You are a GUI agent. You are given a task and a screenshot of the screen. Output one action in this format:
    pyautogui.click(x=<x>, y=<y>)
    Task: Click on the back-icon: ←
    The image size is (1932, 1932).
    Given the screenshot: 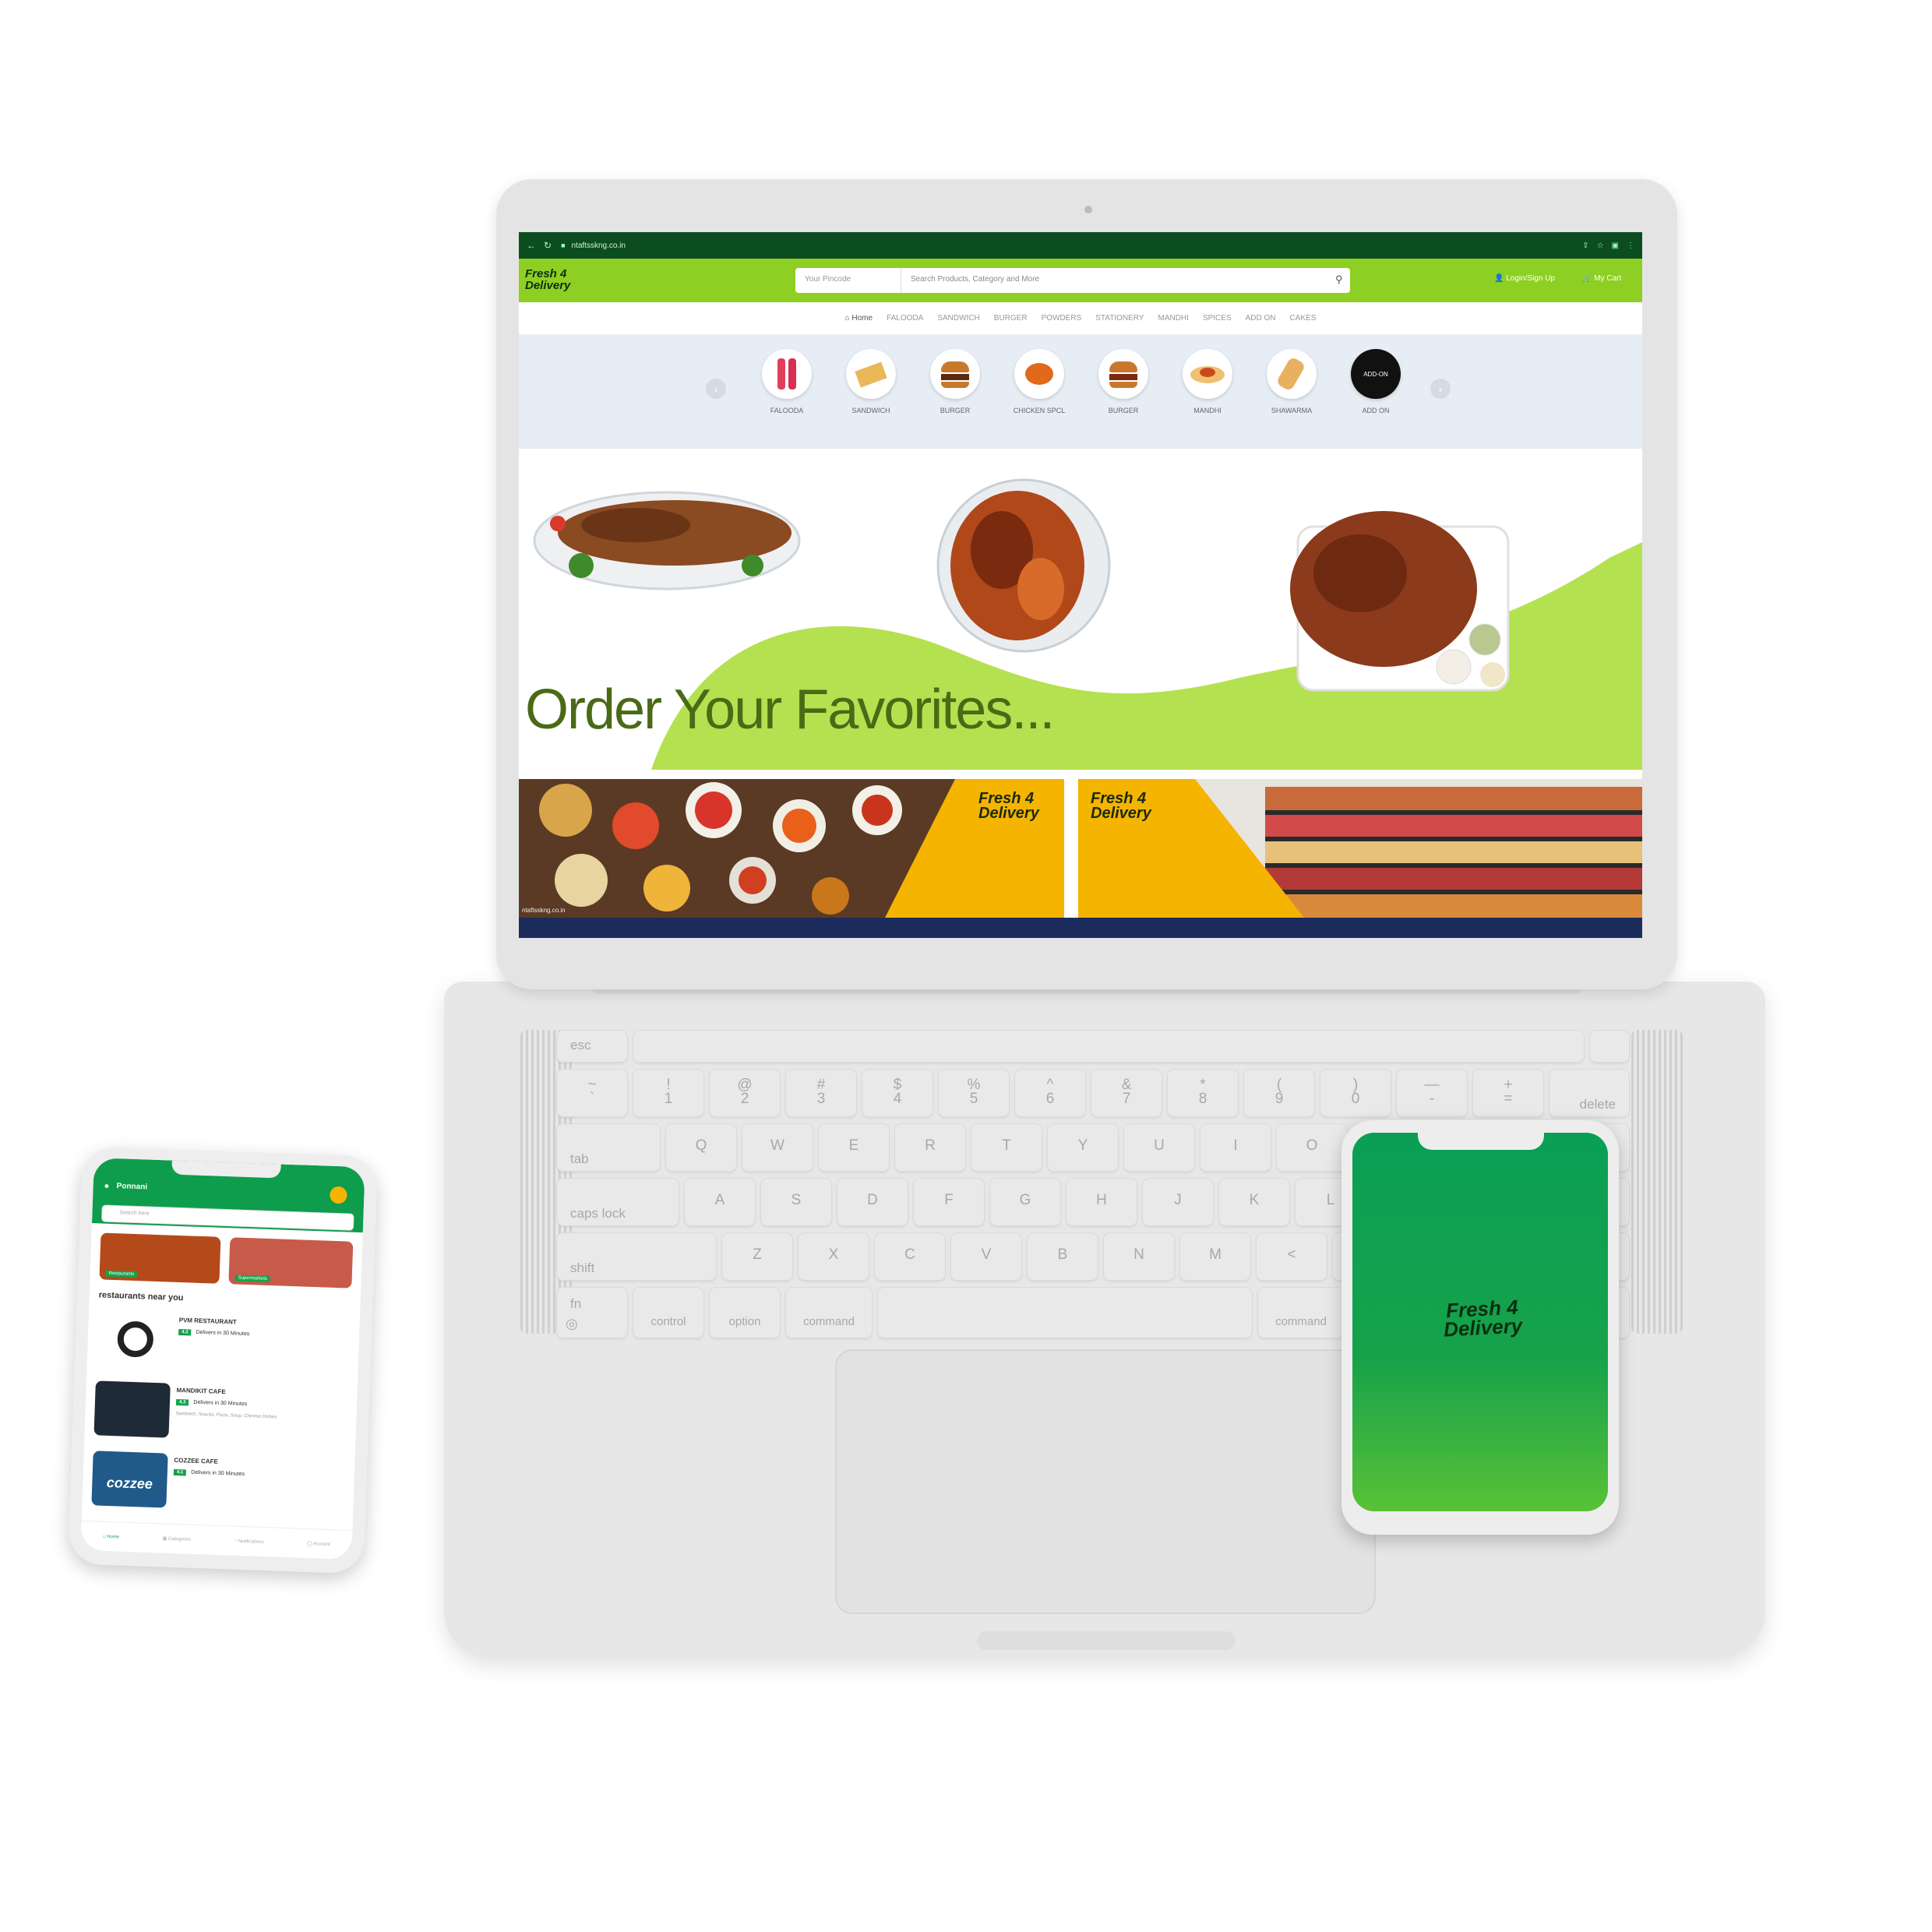 What is the action you would take?
    pyautogui.click(x=531, y=246)
    